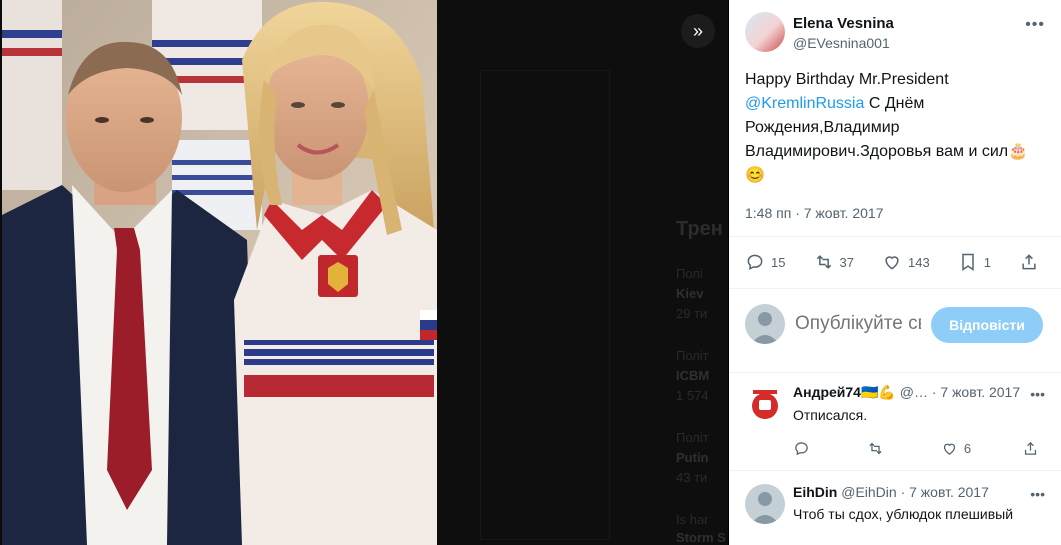  What do you see at coordinates (967, 448) in the screenshot?
I see `like-count: 6` at bounding box center [967, 448].